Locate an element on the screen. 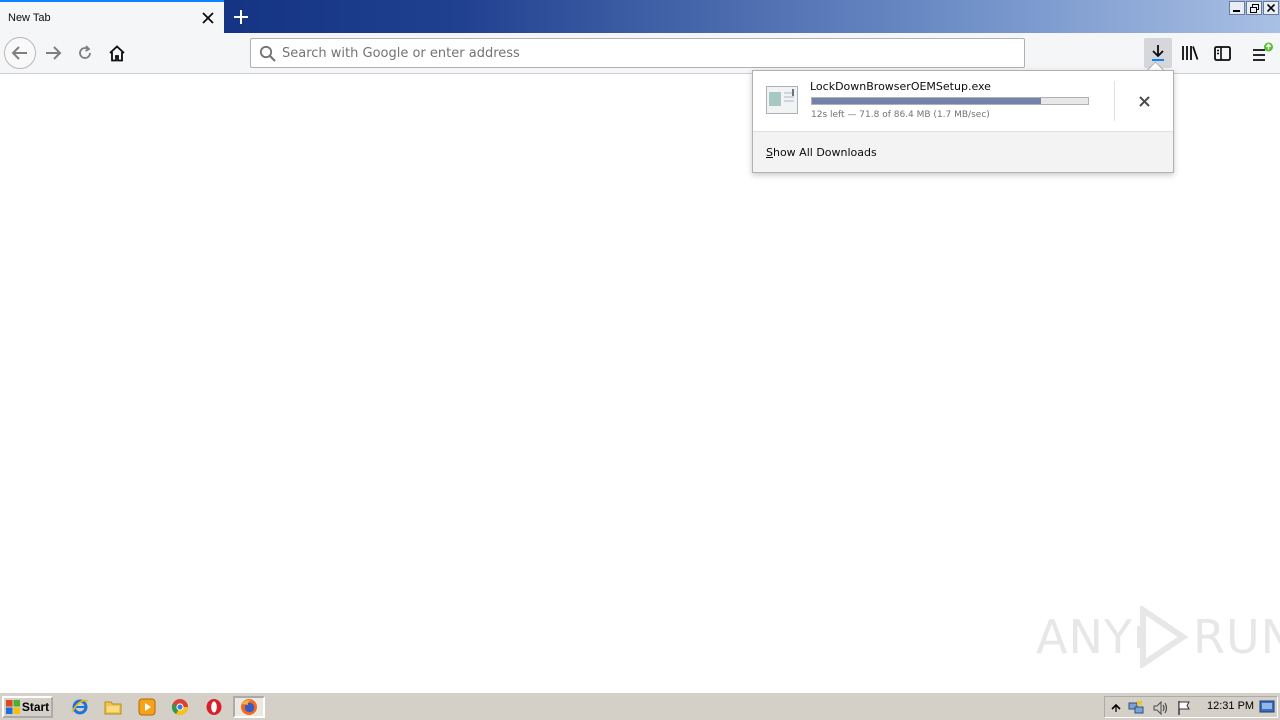 This screenshot has width=1280, height=720. close-icon is located at coordinates (1144, 101).